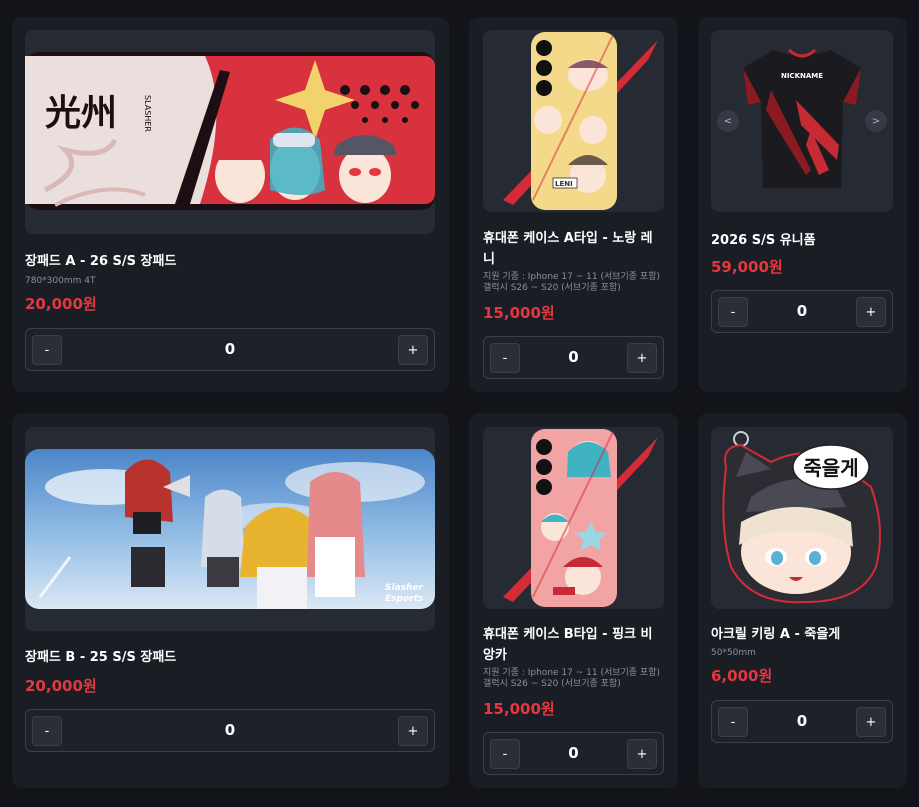 Image resolution: width=919 pixels, height=807 pixels. What do you see at coordinates (876, 121) in the screenshot?
I see `next-image-button: >` at bounding box center [876, 121].